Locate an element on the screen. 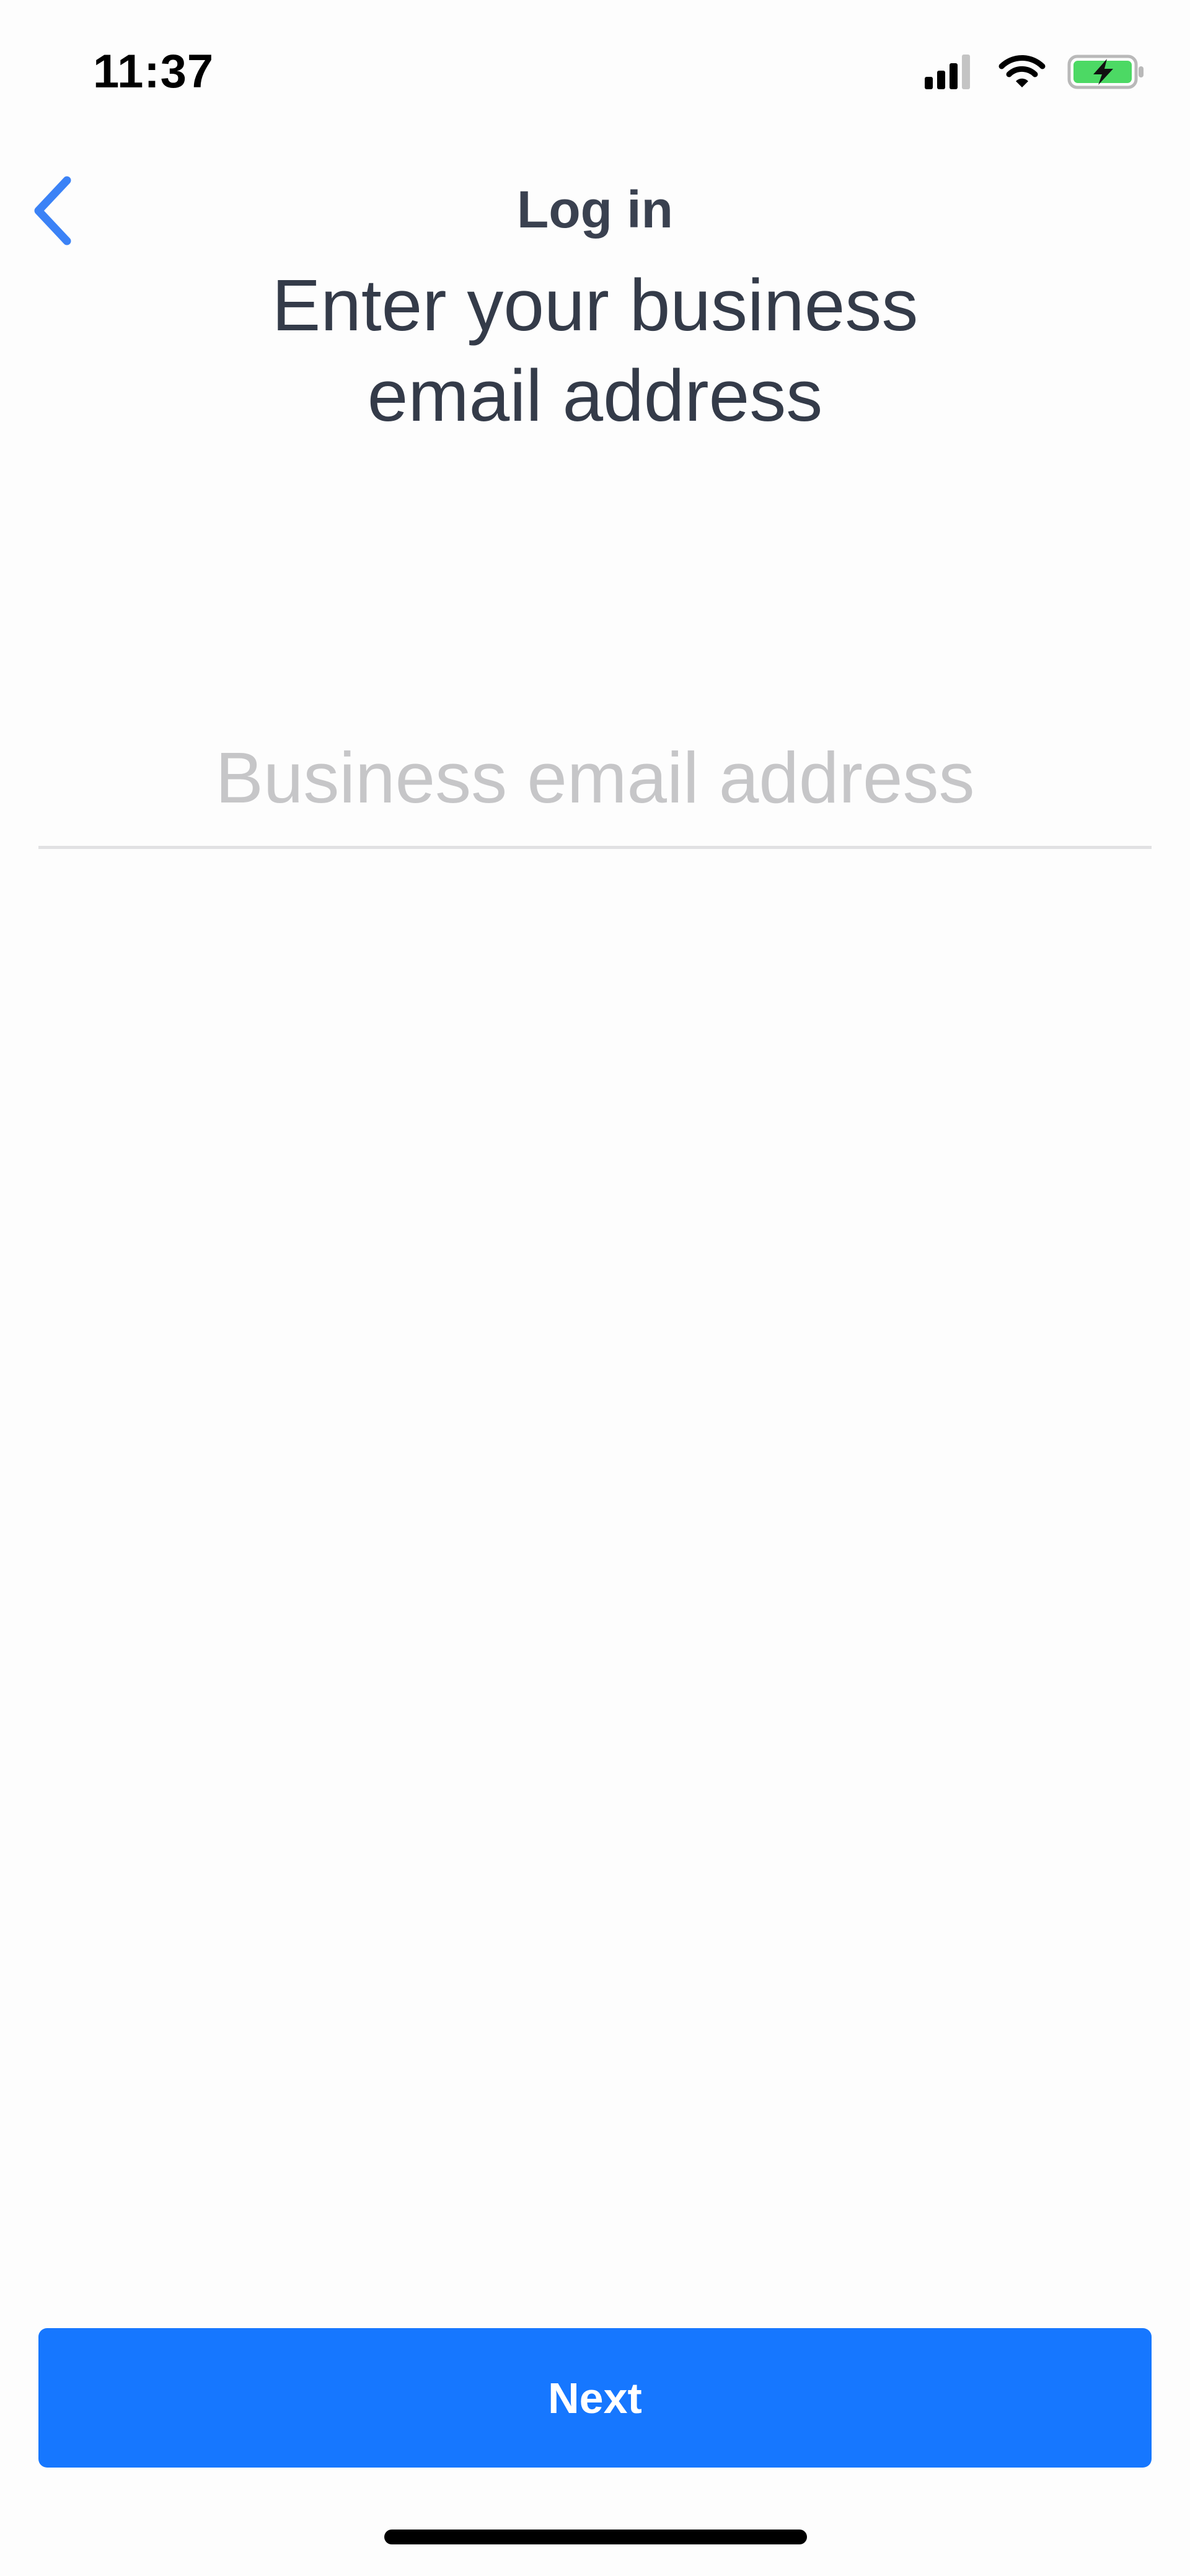  wifi-icon is located at coordinates (1022, 71).